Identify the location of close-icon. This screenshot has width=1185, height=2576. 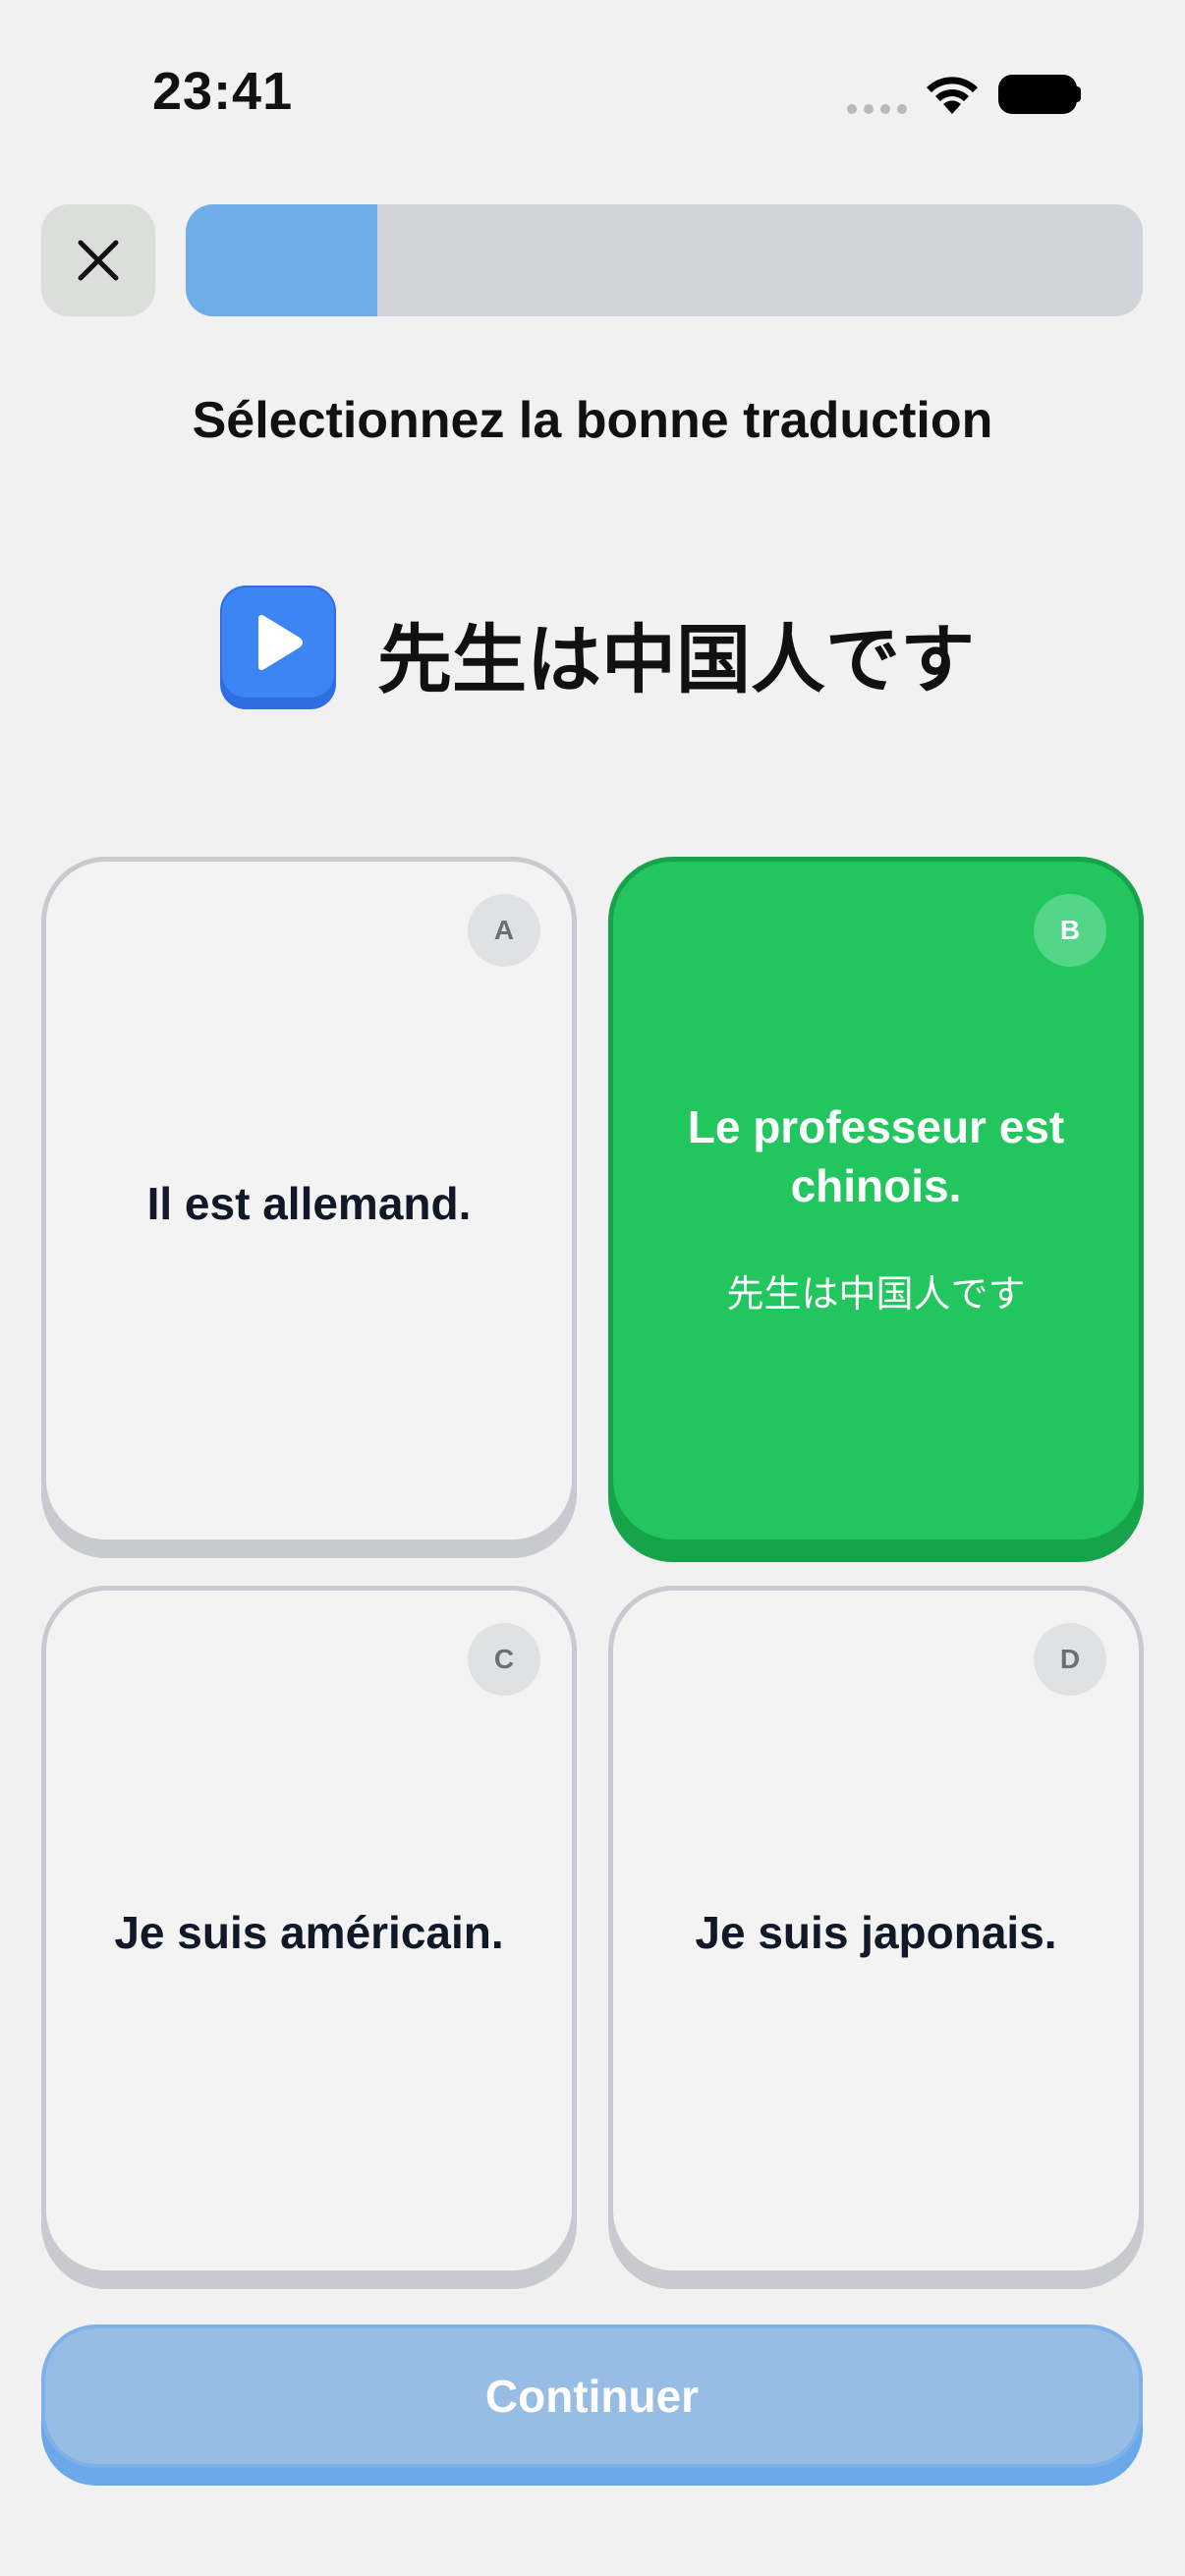
(99, 260).